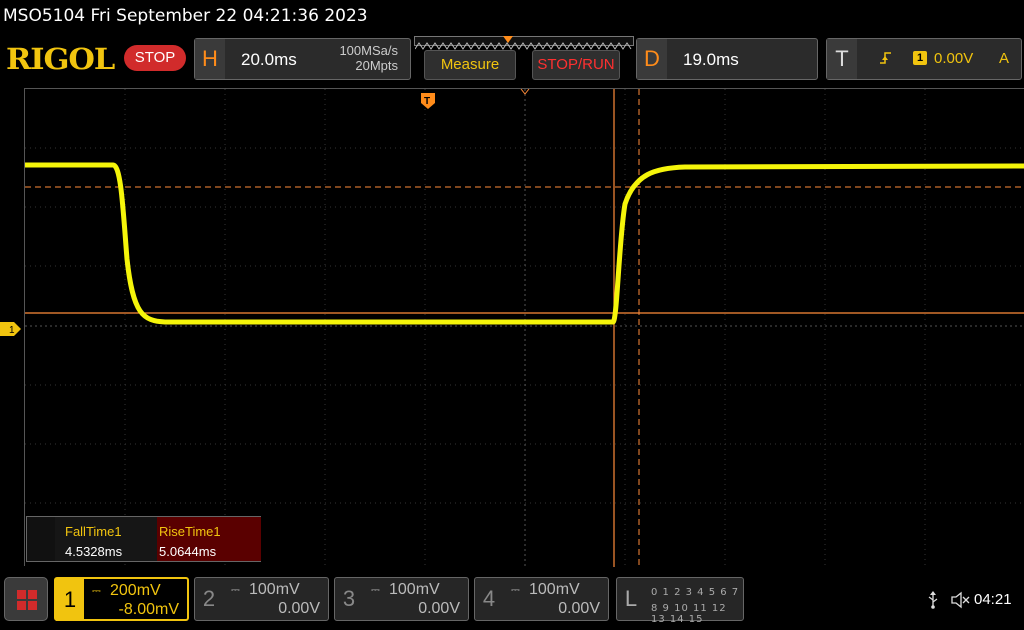 Image resolution: width=1024 pixels, height=630 pixels. I want to click on logic-channels-row-1: 0 1 2 3 4 5 6 7, so click(695, 592).